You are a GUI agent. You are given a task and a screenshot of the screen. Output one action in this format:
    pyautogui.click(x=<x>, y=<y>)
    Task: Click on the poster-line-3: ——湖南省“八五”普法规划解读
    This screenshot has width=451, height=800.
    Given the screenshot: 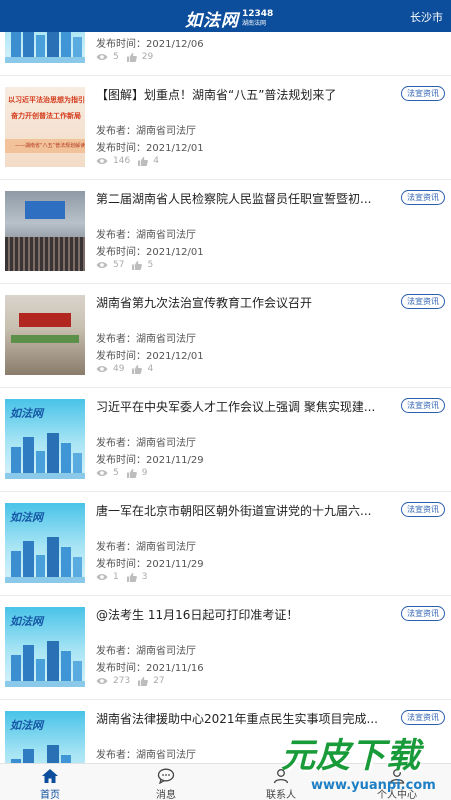 What is the action you would take?
    pyautogui.click(x=50, y=146)
    